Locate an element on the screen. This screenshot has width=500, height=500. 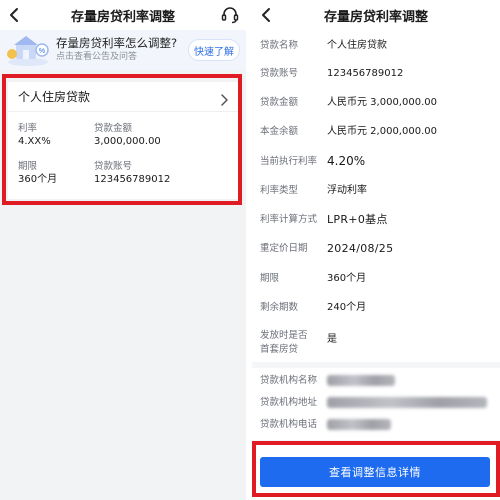
quick-learn-button: 快速了解 is located at coordinates (214, 50).